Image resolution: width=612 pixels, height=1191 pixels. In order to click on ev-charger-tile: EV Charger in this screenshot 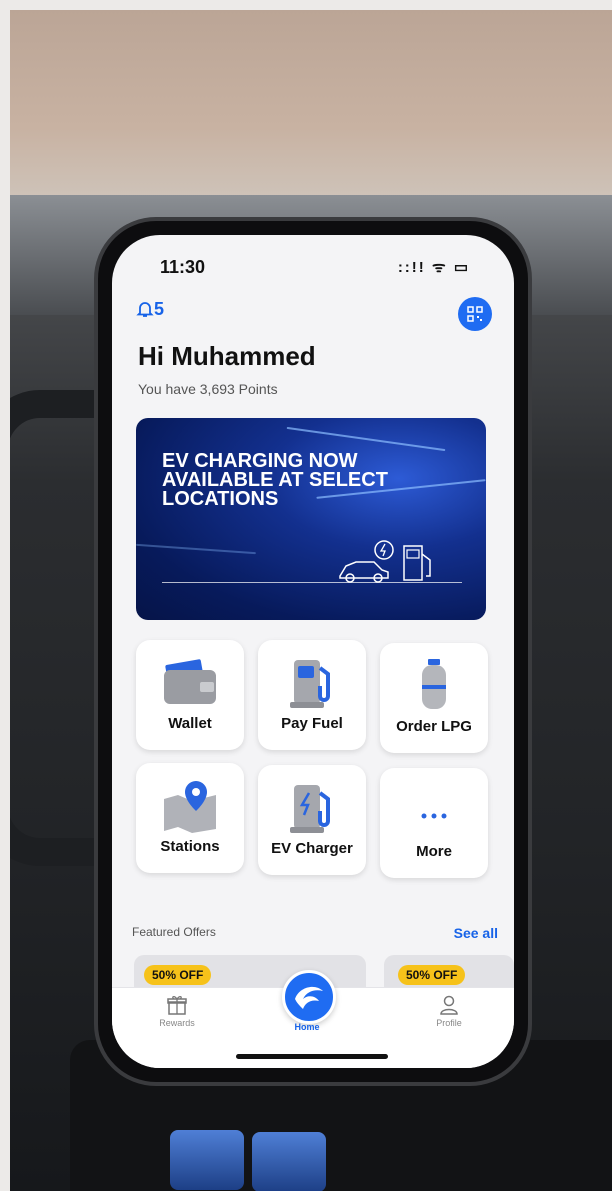, I will do `click(312, 820)`.